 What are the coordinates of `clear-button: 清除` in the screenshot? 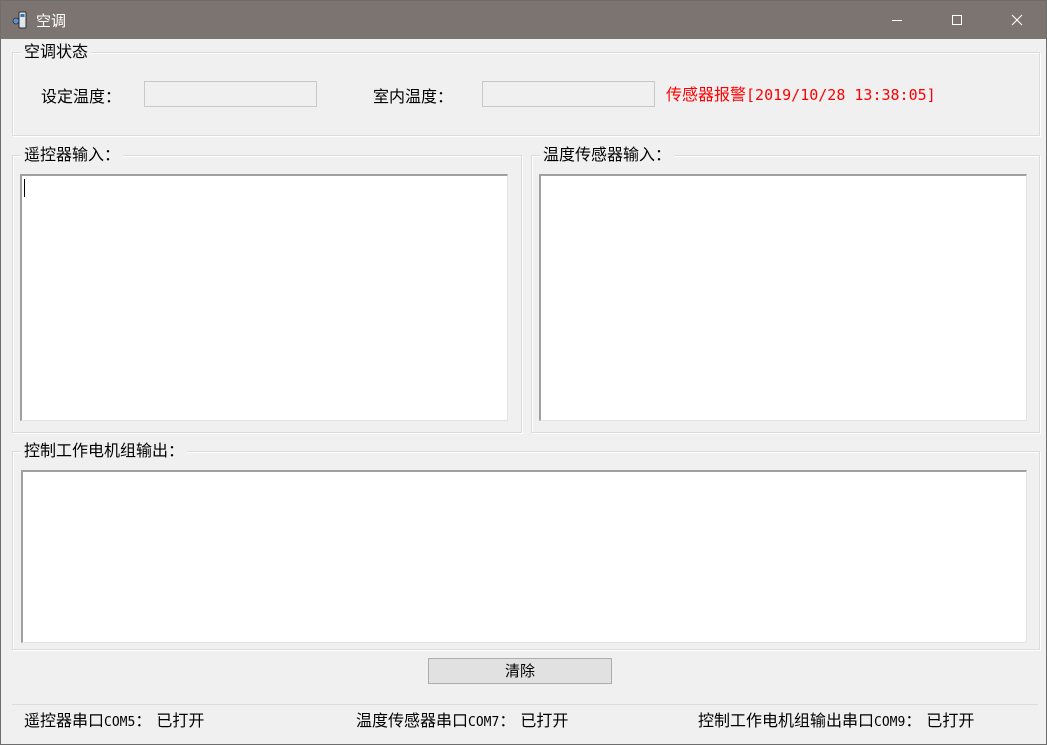 It's located at (520, 671).